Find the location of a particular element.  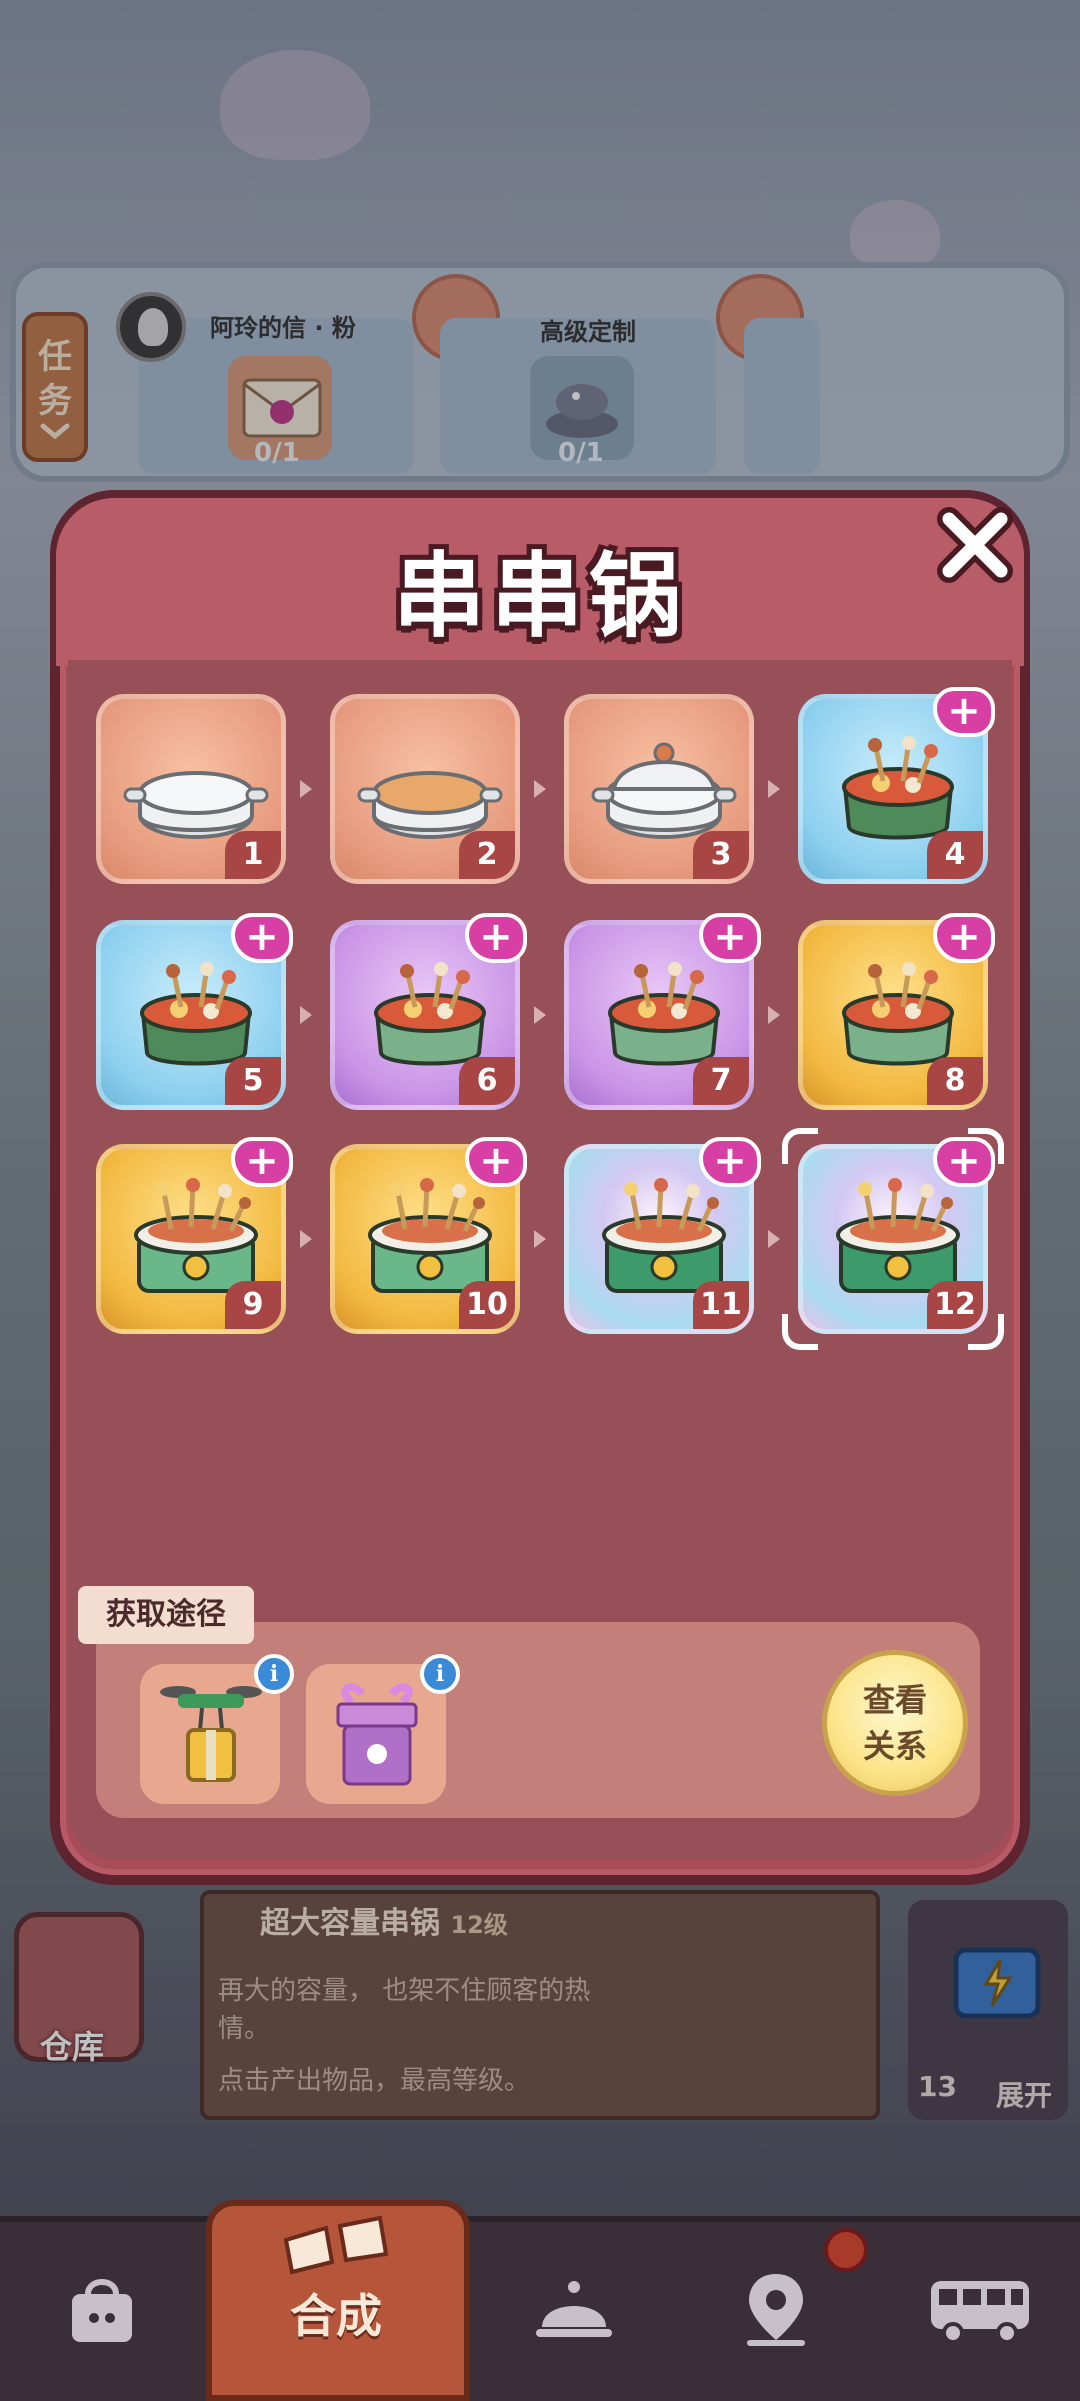

bus-icon is located at coordinates (980, 2312).